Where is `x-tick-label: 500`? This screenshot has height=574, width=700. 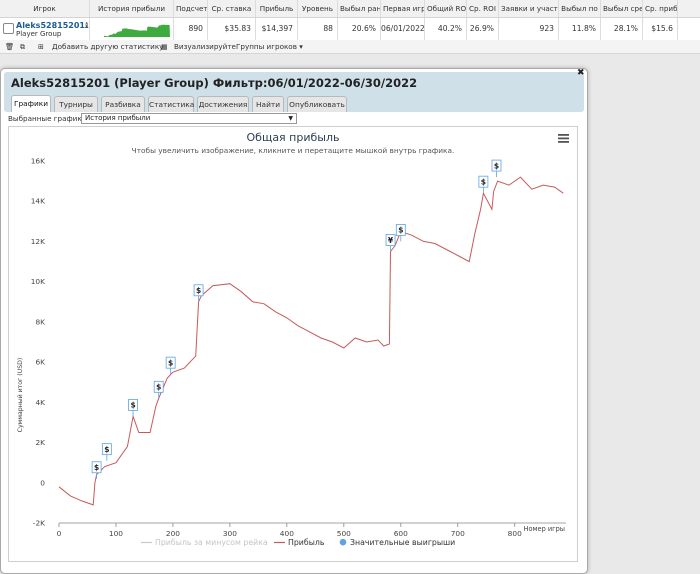
x-tick-label: 500 is located at coordinates (344, 533).